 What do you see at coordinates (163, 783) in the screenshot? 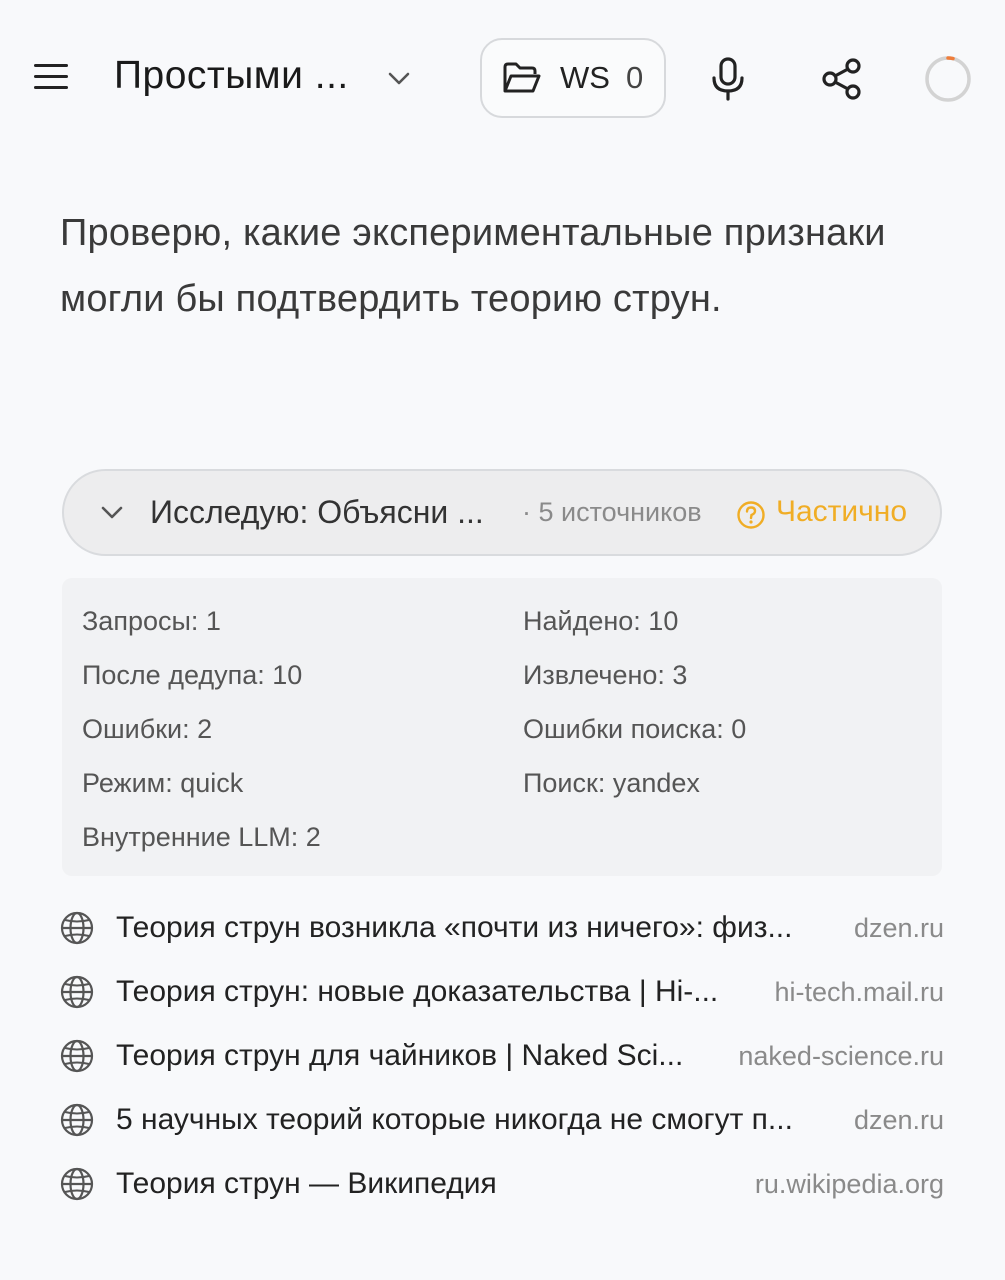
I see `stat-mode: Режим: quick` at bounding box center [163, 783].